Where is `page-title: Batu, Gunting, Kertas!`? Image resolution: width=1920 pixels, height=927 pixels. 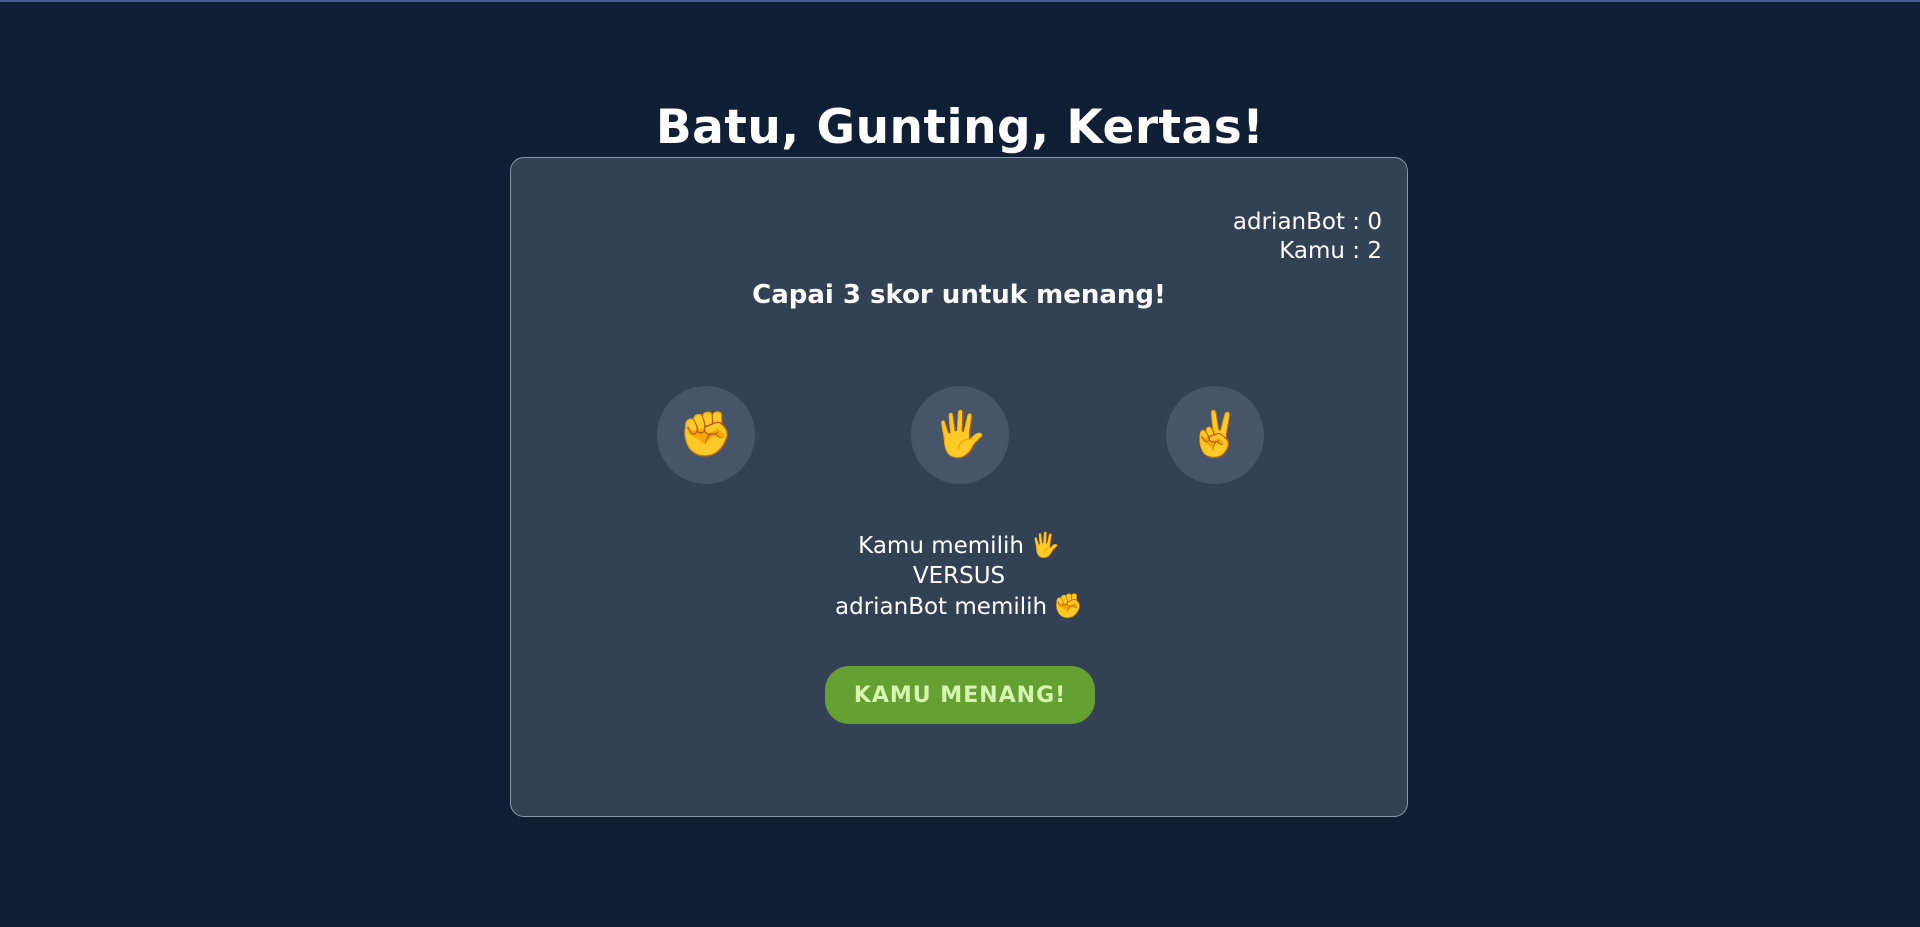
page-title: Batu, Gunting, Kertas! is located at coordinates (960, 127).